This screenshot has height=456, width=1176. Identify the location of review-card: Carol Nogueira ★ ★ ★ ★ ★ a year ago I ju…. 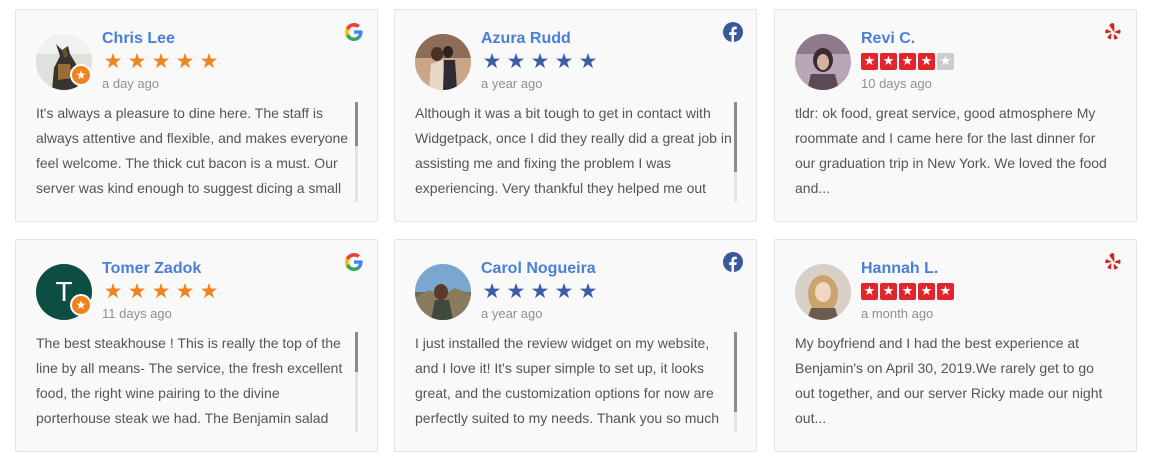
(575, 345).